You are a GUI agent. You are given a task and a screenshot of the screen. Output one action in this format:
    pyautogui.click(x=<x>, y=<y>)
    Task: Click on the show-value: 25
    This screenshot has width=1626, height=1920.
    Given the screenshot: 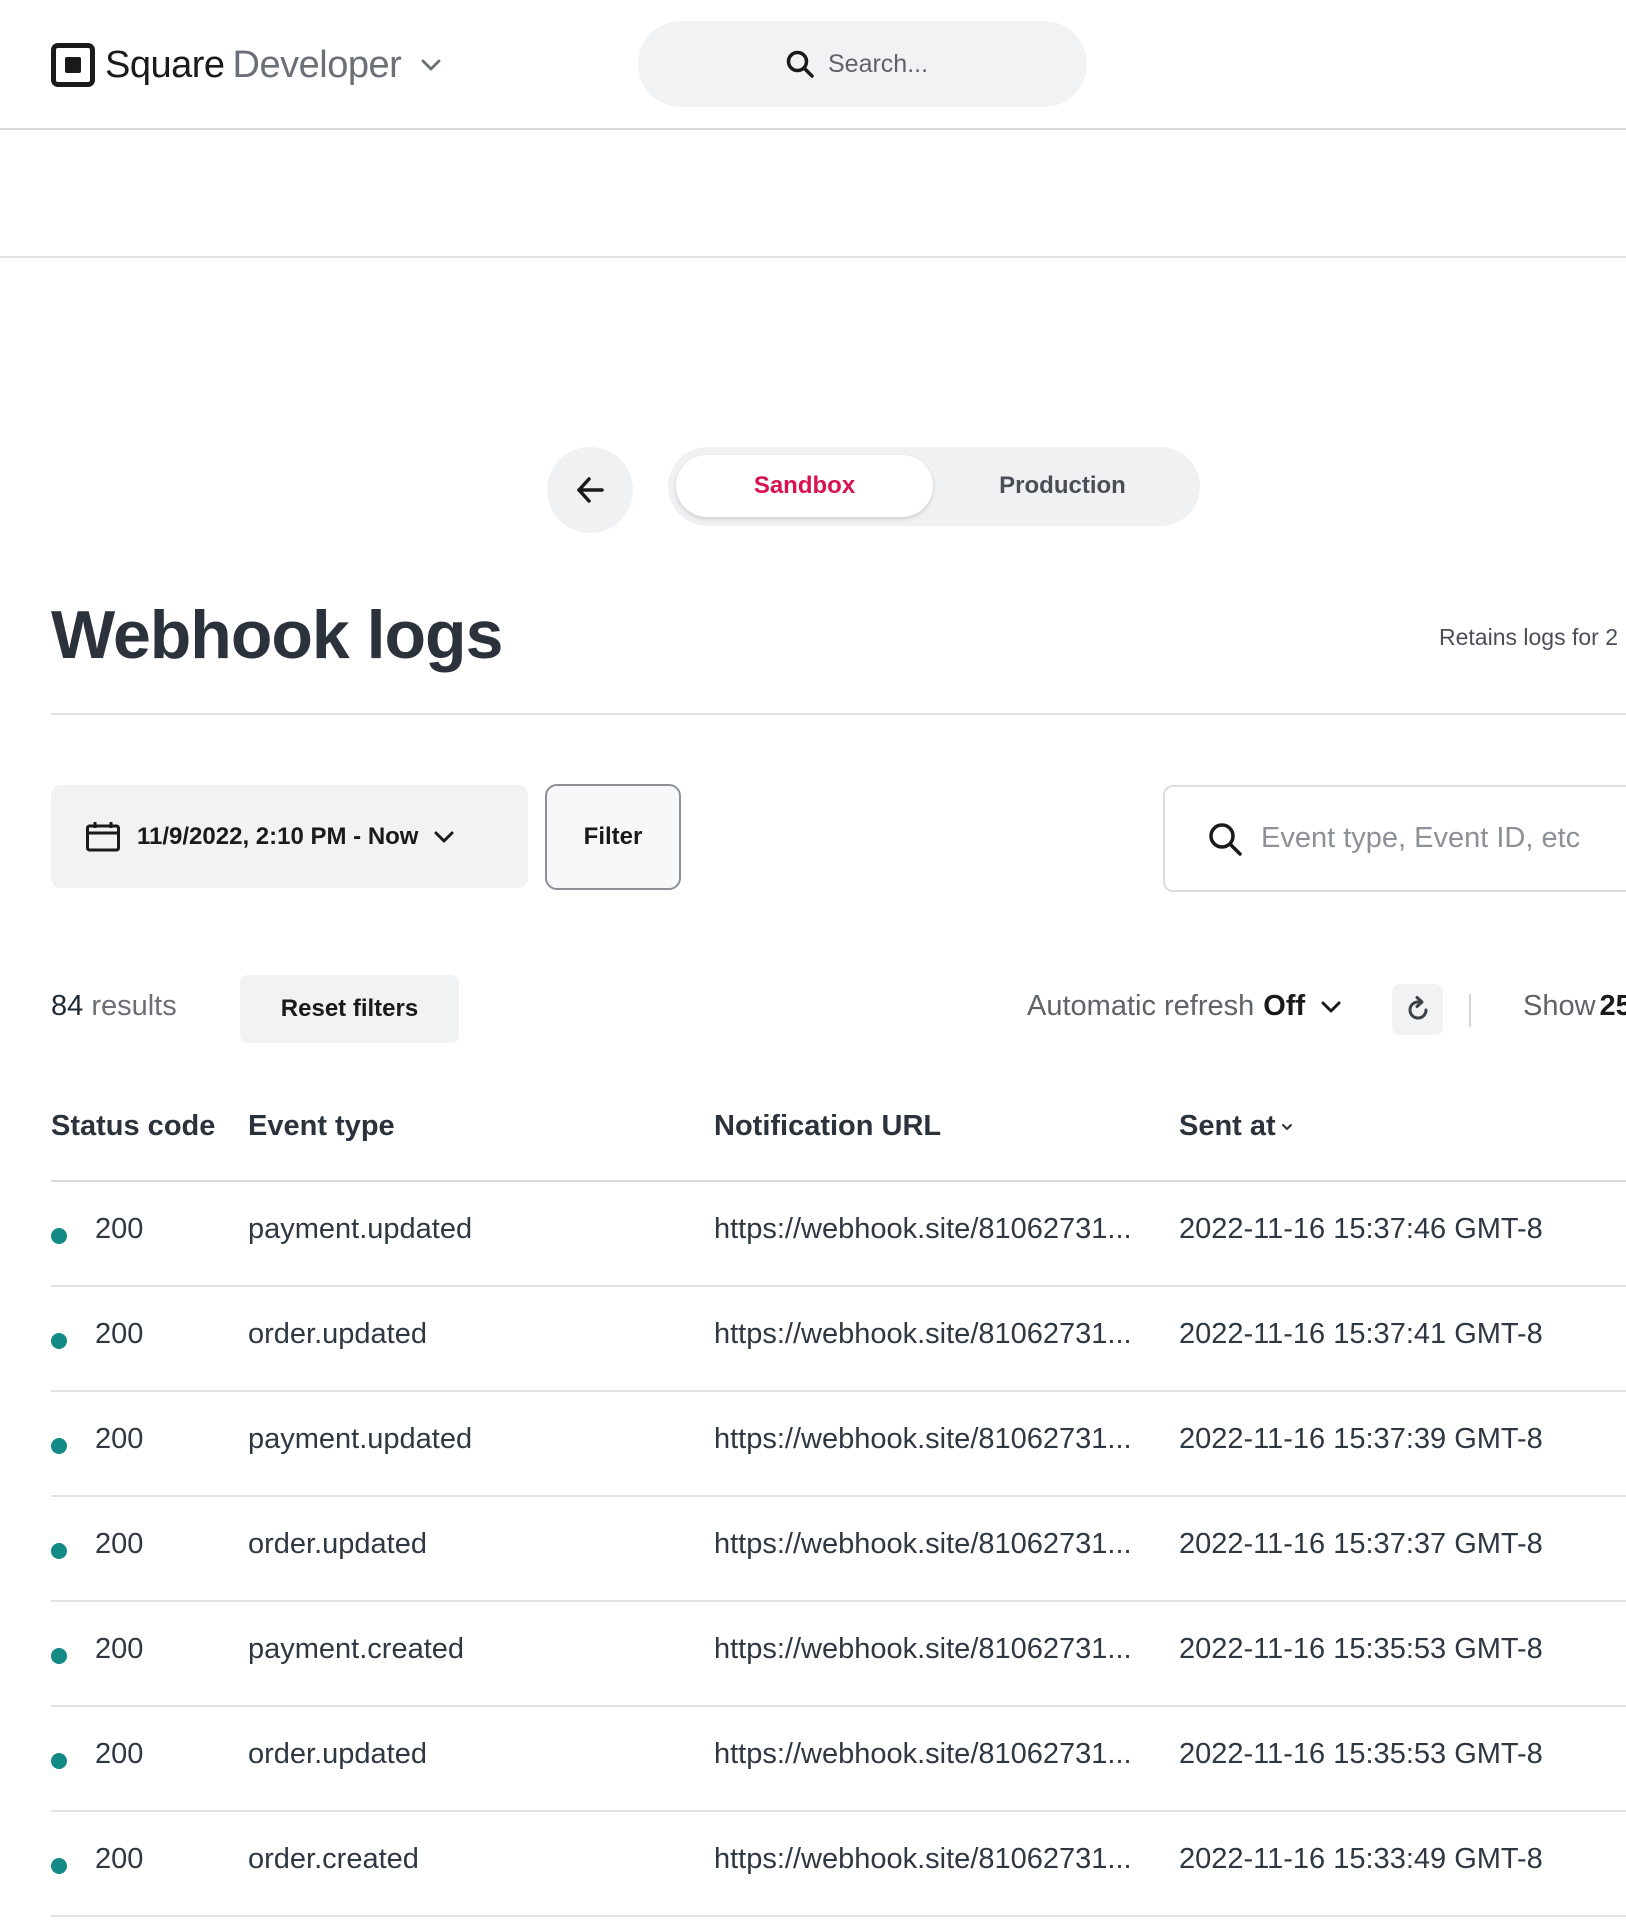 What is the action you would take?
    pyautogui.click(x=1612, y=1006)
    